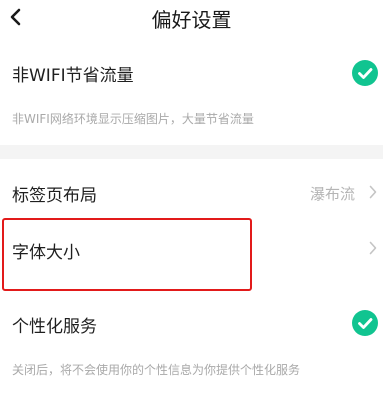 This screenshot has width=383, height=400. Describe the element at coordinates (127, 254) in the screenshot. I see `highlight-box` at that location.